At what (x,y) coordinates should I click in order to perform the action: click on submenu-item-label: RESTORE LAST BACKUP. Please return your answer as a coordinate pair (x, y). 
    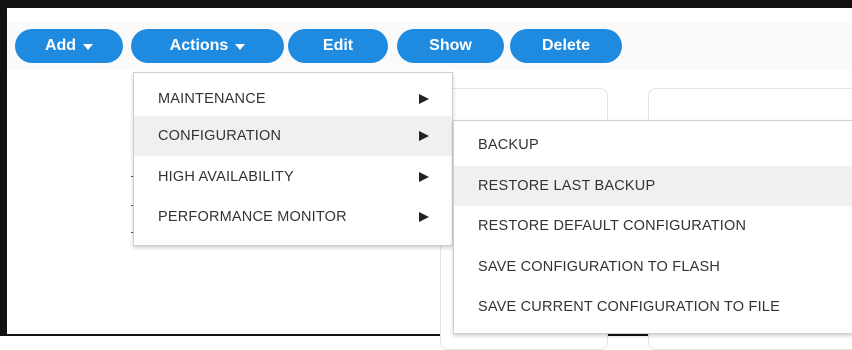
    Looking at the image, I should click on (567, 186).